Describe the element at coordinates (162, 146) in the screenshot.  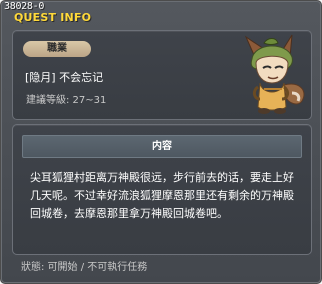
I see `content-header: 内容` at that location.